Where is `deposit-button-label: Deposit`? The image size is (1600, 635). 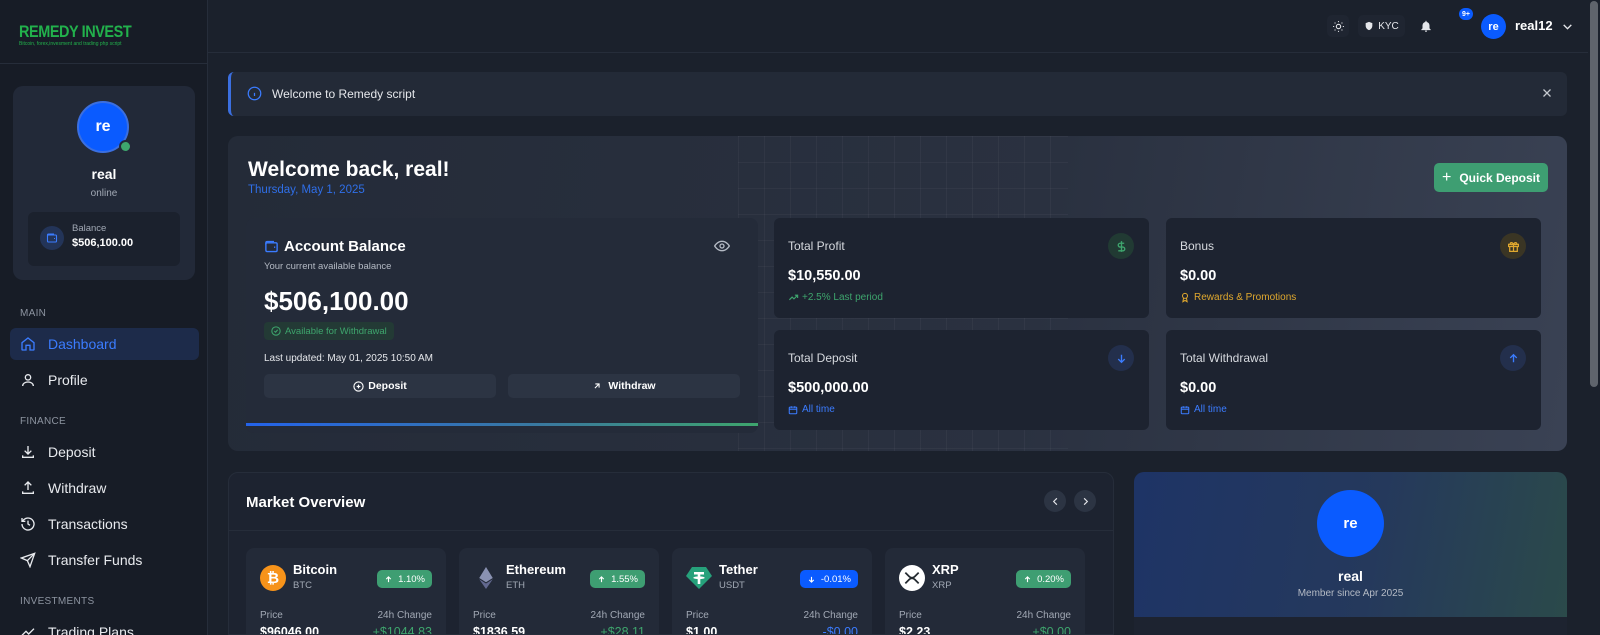 deposit-button-label: Deposit is located at coordinates (387, 386).